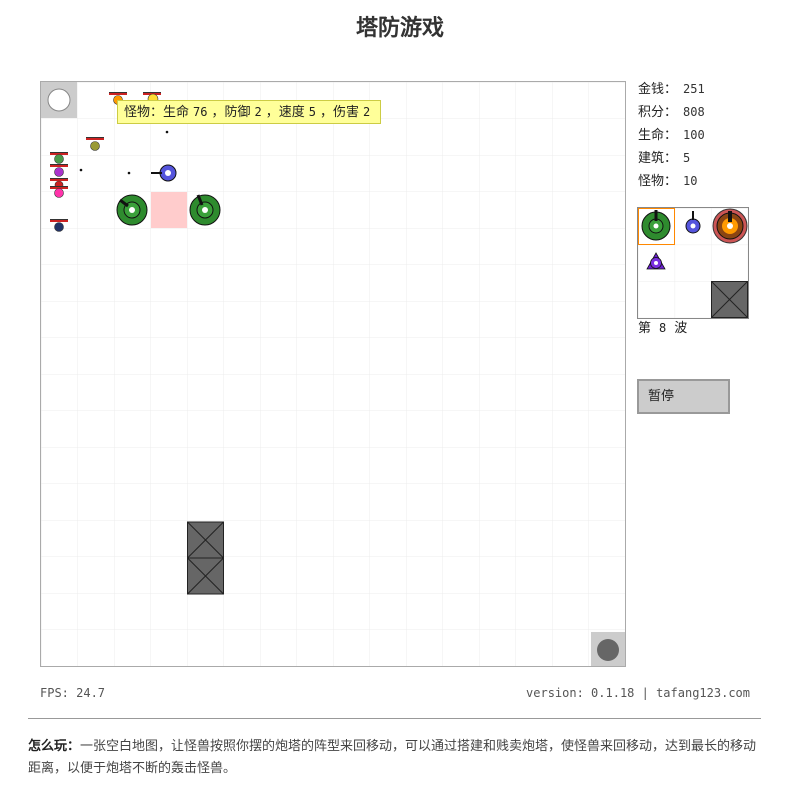 This screenshot has width=800, height=798. I want to click on stat-money: 金钱： 251, so click(671, 89).